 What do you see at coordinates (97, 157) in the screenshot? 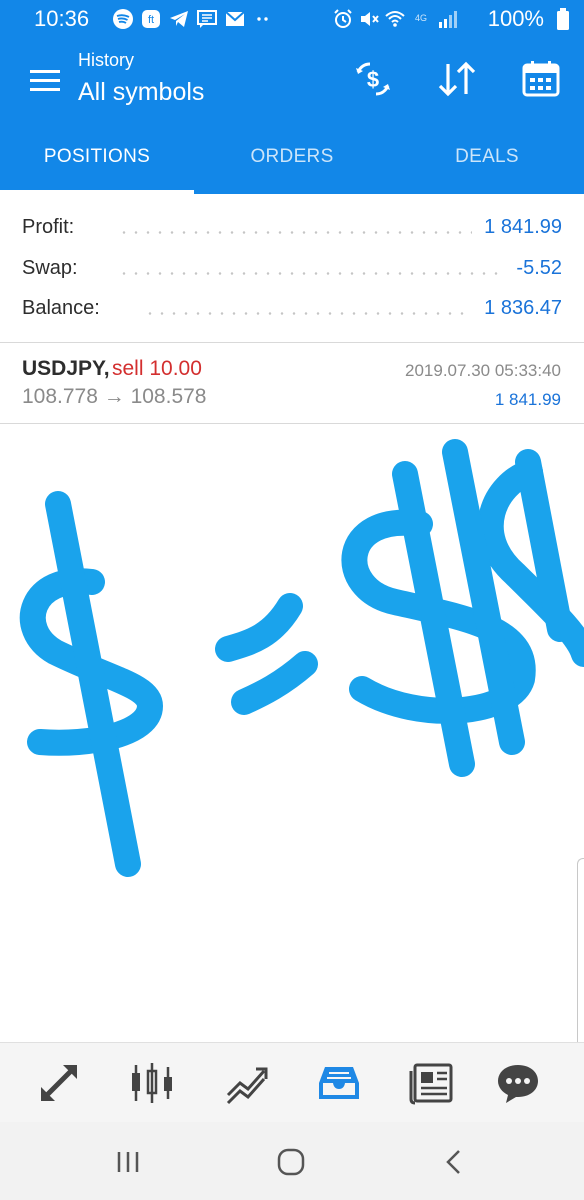
I see `tab-positions: POSITIONS` at bounding box center [97, 157].